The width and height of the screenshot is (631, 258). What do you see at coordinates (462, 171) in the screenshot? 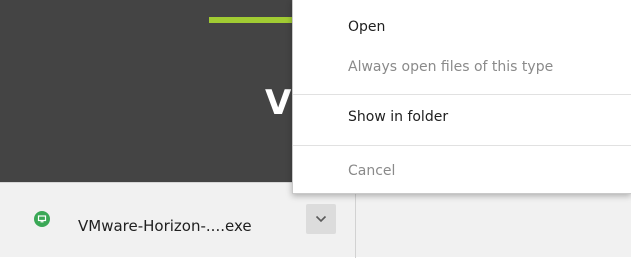
I see `menu-item-cancel: Cancel` at bounding box center [462, 171].